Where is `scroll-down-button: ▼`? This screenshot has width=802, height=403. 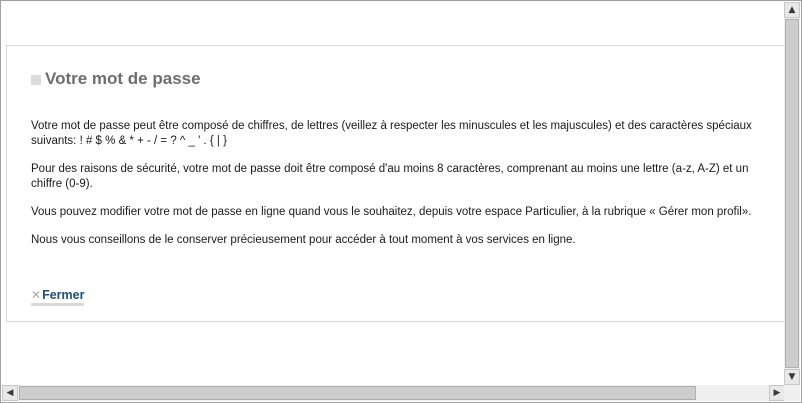
scroll-down-button: ▼ is located at coordinates (792, 377).